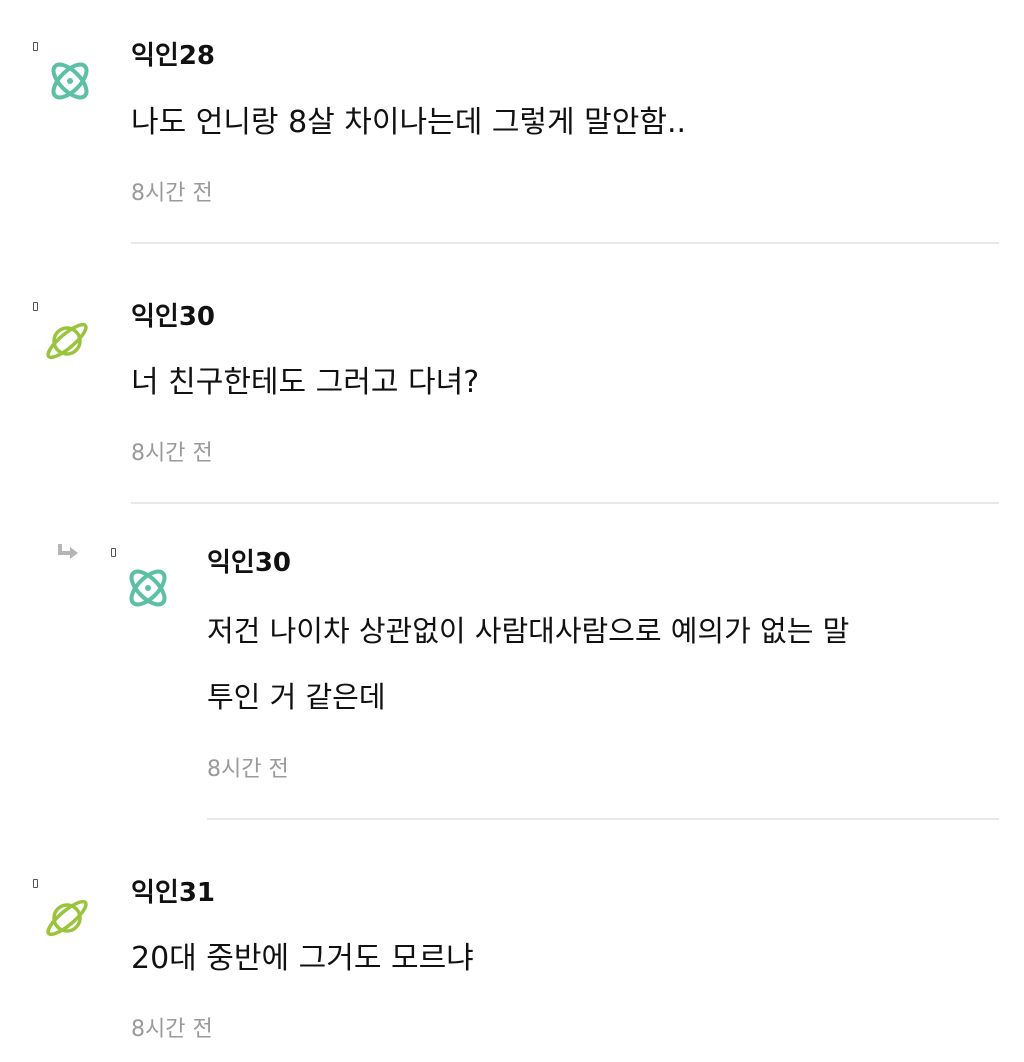  Describe the element at coordinates (68, 553) in the screenshot. I see `reply-arrow-icon` at that location.